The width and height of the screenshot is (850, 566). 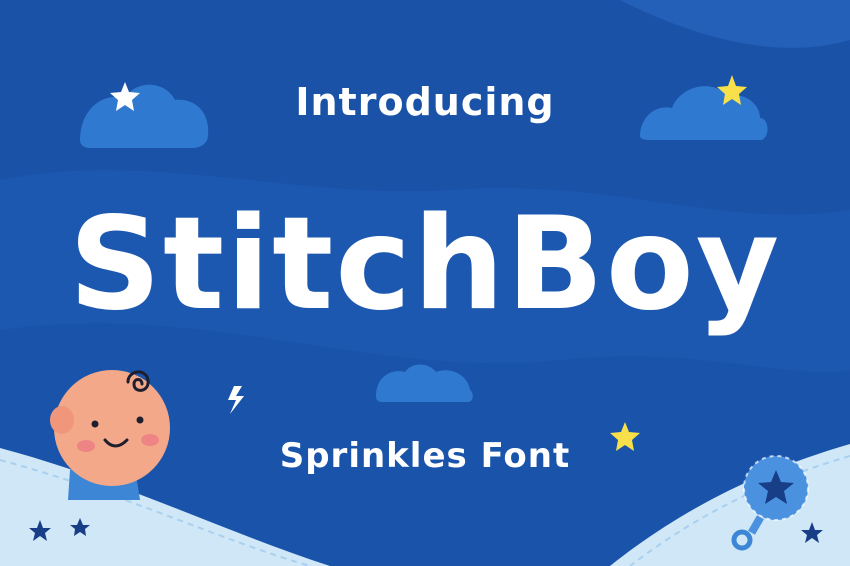 What do you see at coordinates (425, 102) in the screenshot?
I see `intro-heading: Introducing` at bounding box center [425, 102].